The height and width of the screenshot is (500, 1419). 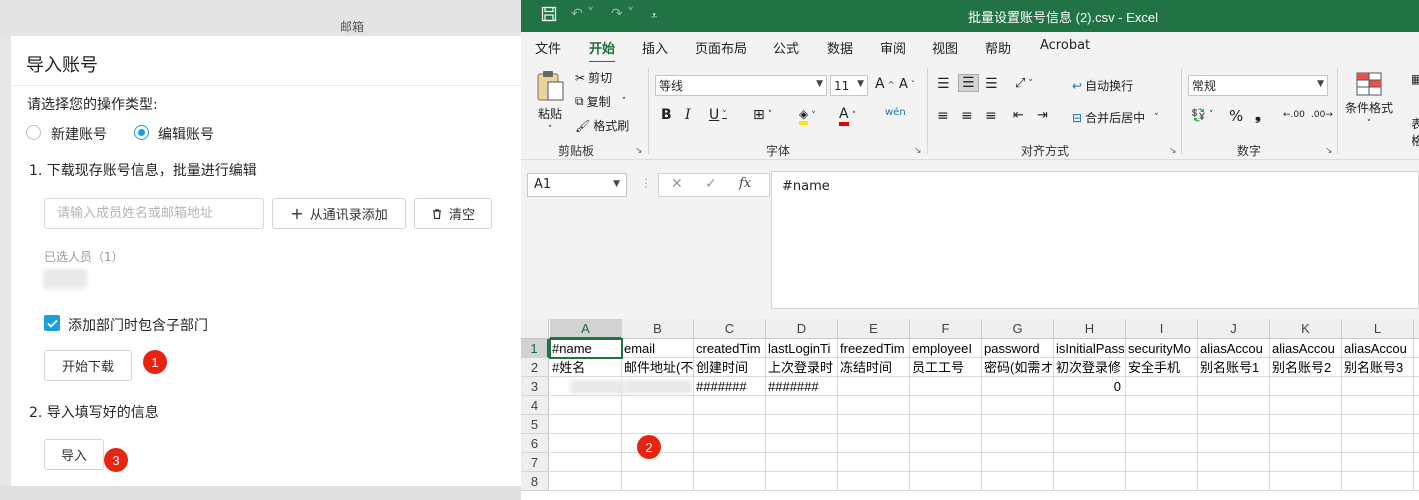 What do you see at coordinates (1095, 240) in the screenshot?
I see `formula-input: #name` at bounding box center [1095, 240].